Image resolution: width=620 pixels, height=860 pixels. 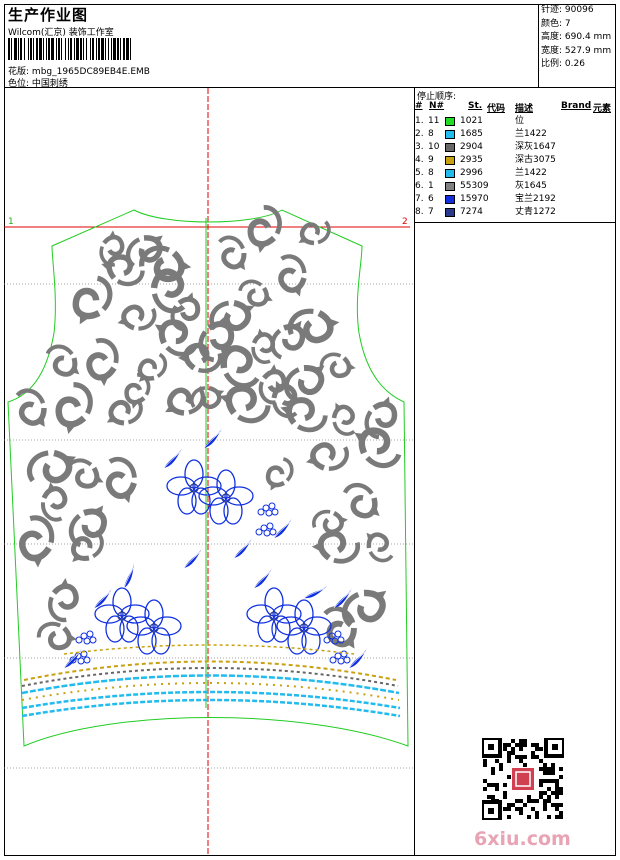 I want to click on thread-code: 2904, so click(x=471, y=147).